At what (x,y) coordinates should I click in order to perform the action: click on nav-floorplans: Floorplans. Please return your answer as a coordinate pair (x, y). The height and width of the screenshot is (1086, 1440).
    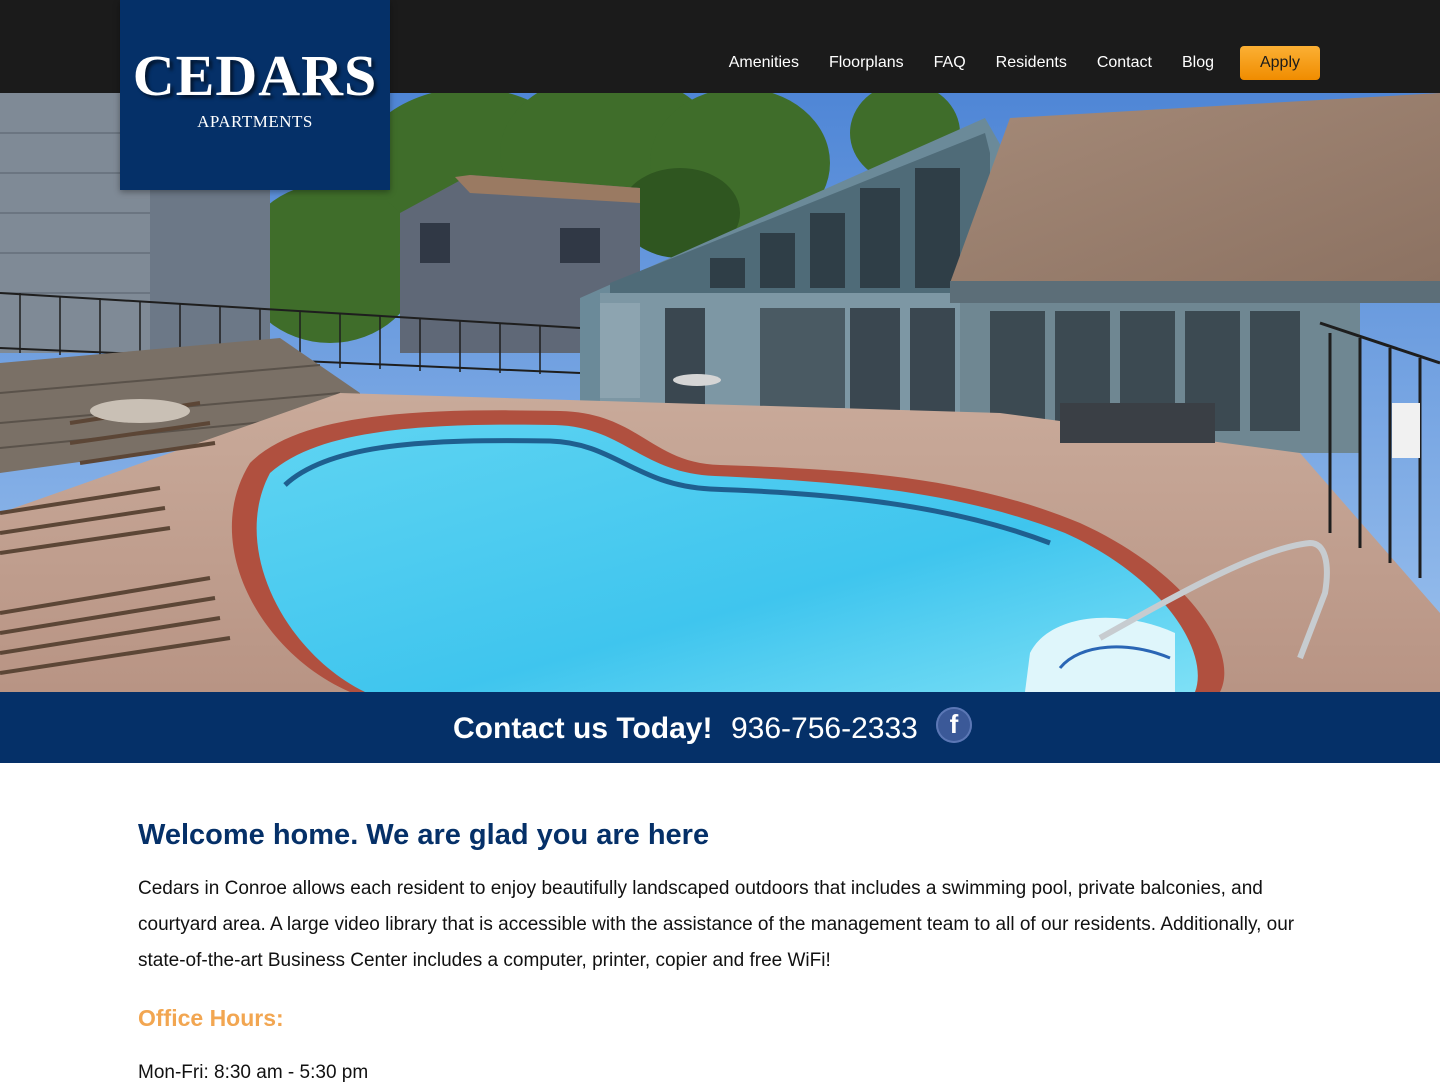
    Looking at the image, I should click on (866, 63).